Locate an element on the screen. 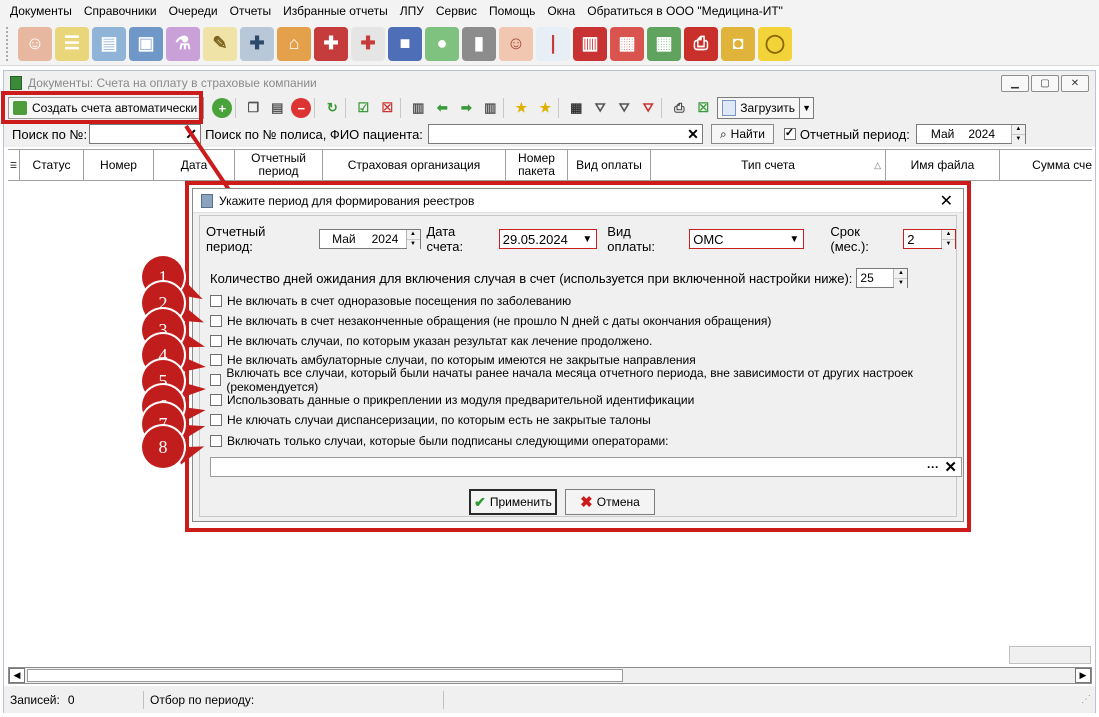  book-icon: ▥ is located at coordinates (590, 43).